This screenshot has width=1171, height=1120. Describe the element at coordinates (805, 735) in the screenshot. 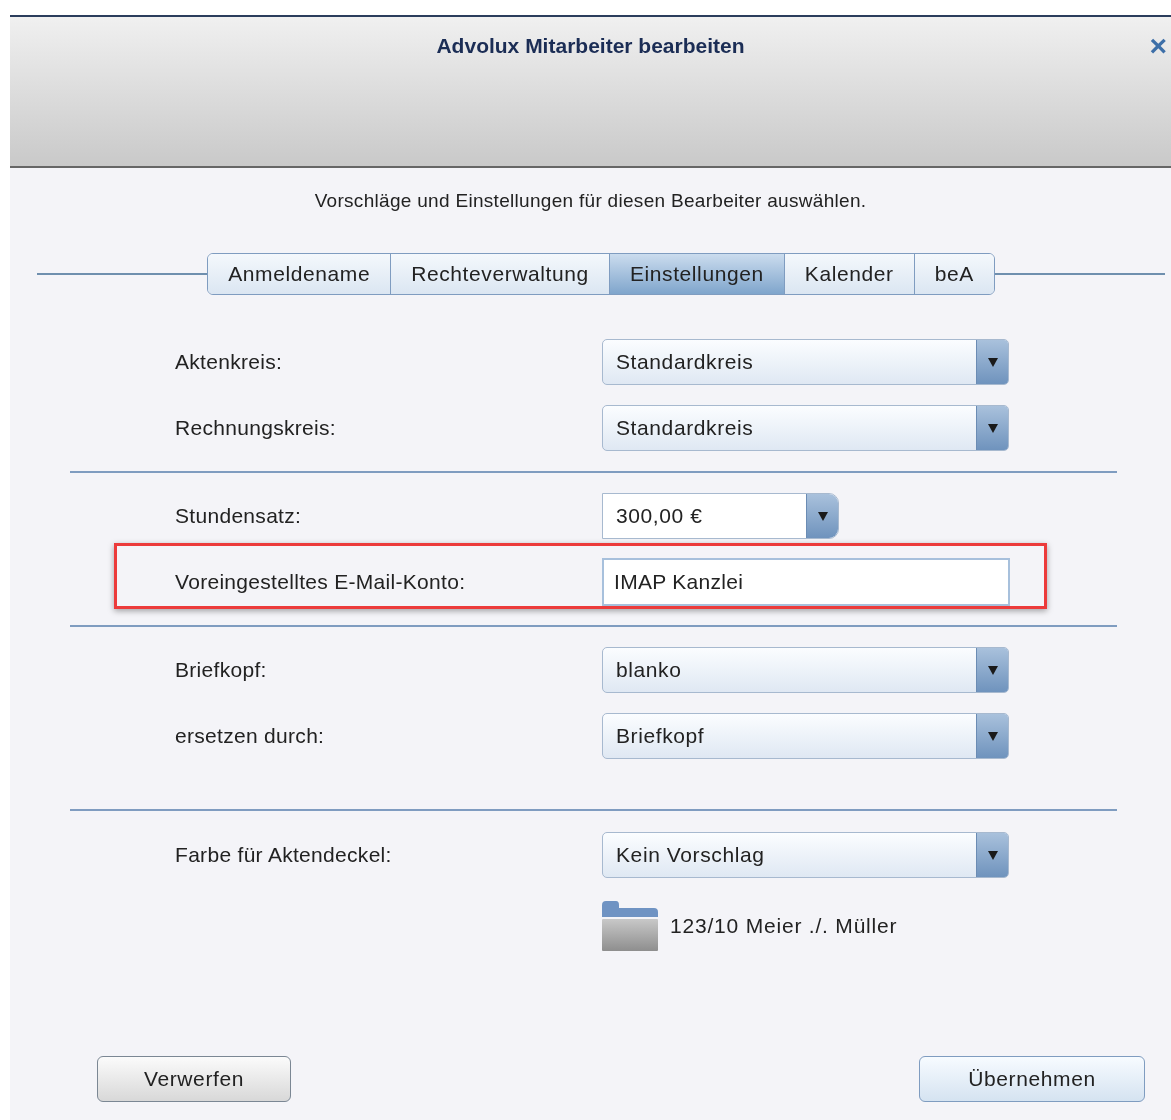

I see `dropdown: Briefkopf` at that location.